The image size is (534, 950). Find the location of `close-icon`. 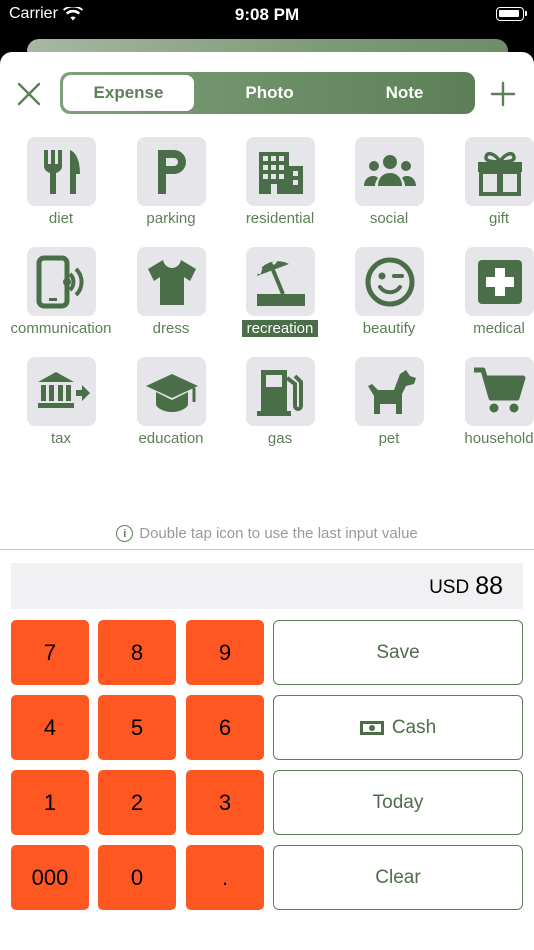

close-icon is located at coordinates (29, 94).